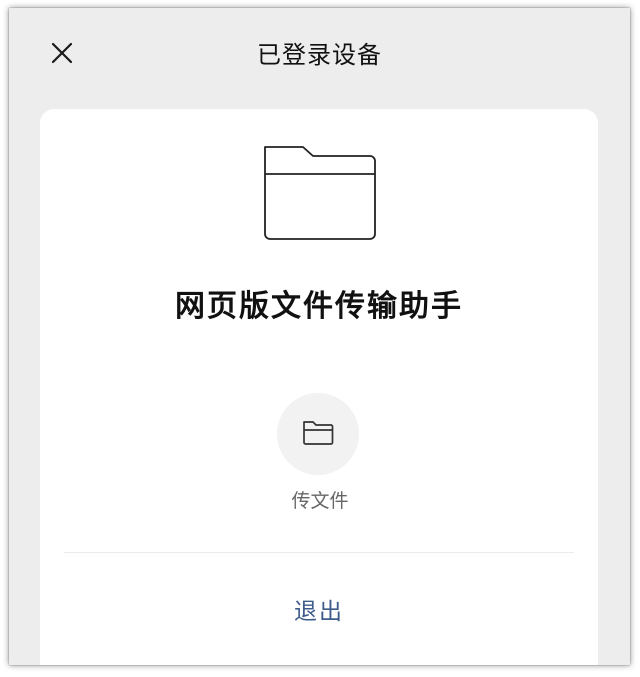  Describe the element at coordinates (320, 501) in the screenshot. I see `send-file-label: 传文件` at that location.